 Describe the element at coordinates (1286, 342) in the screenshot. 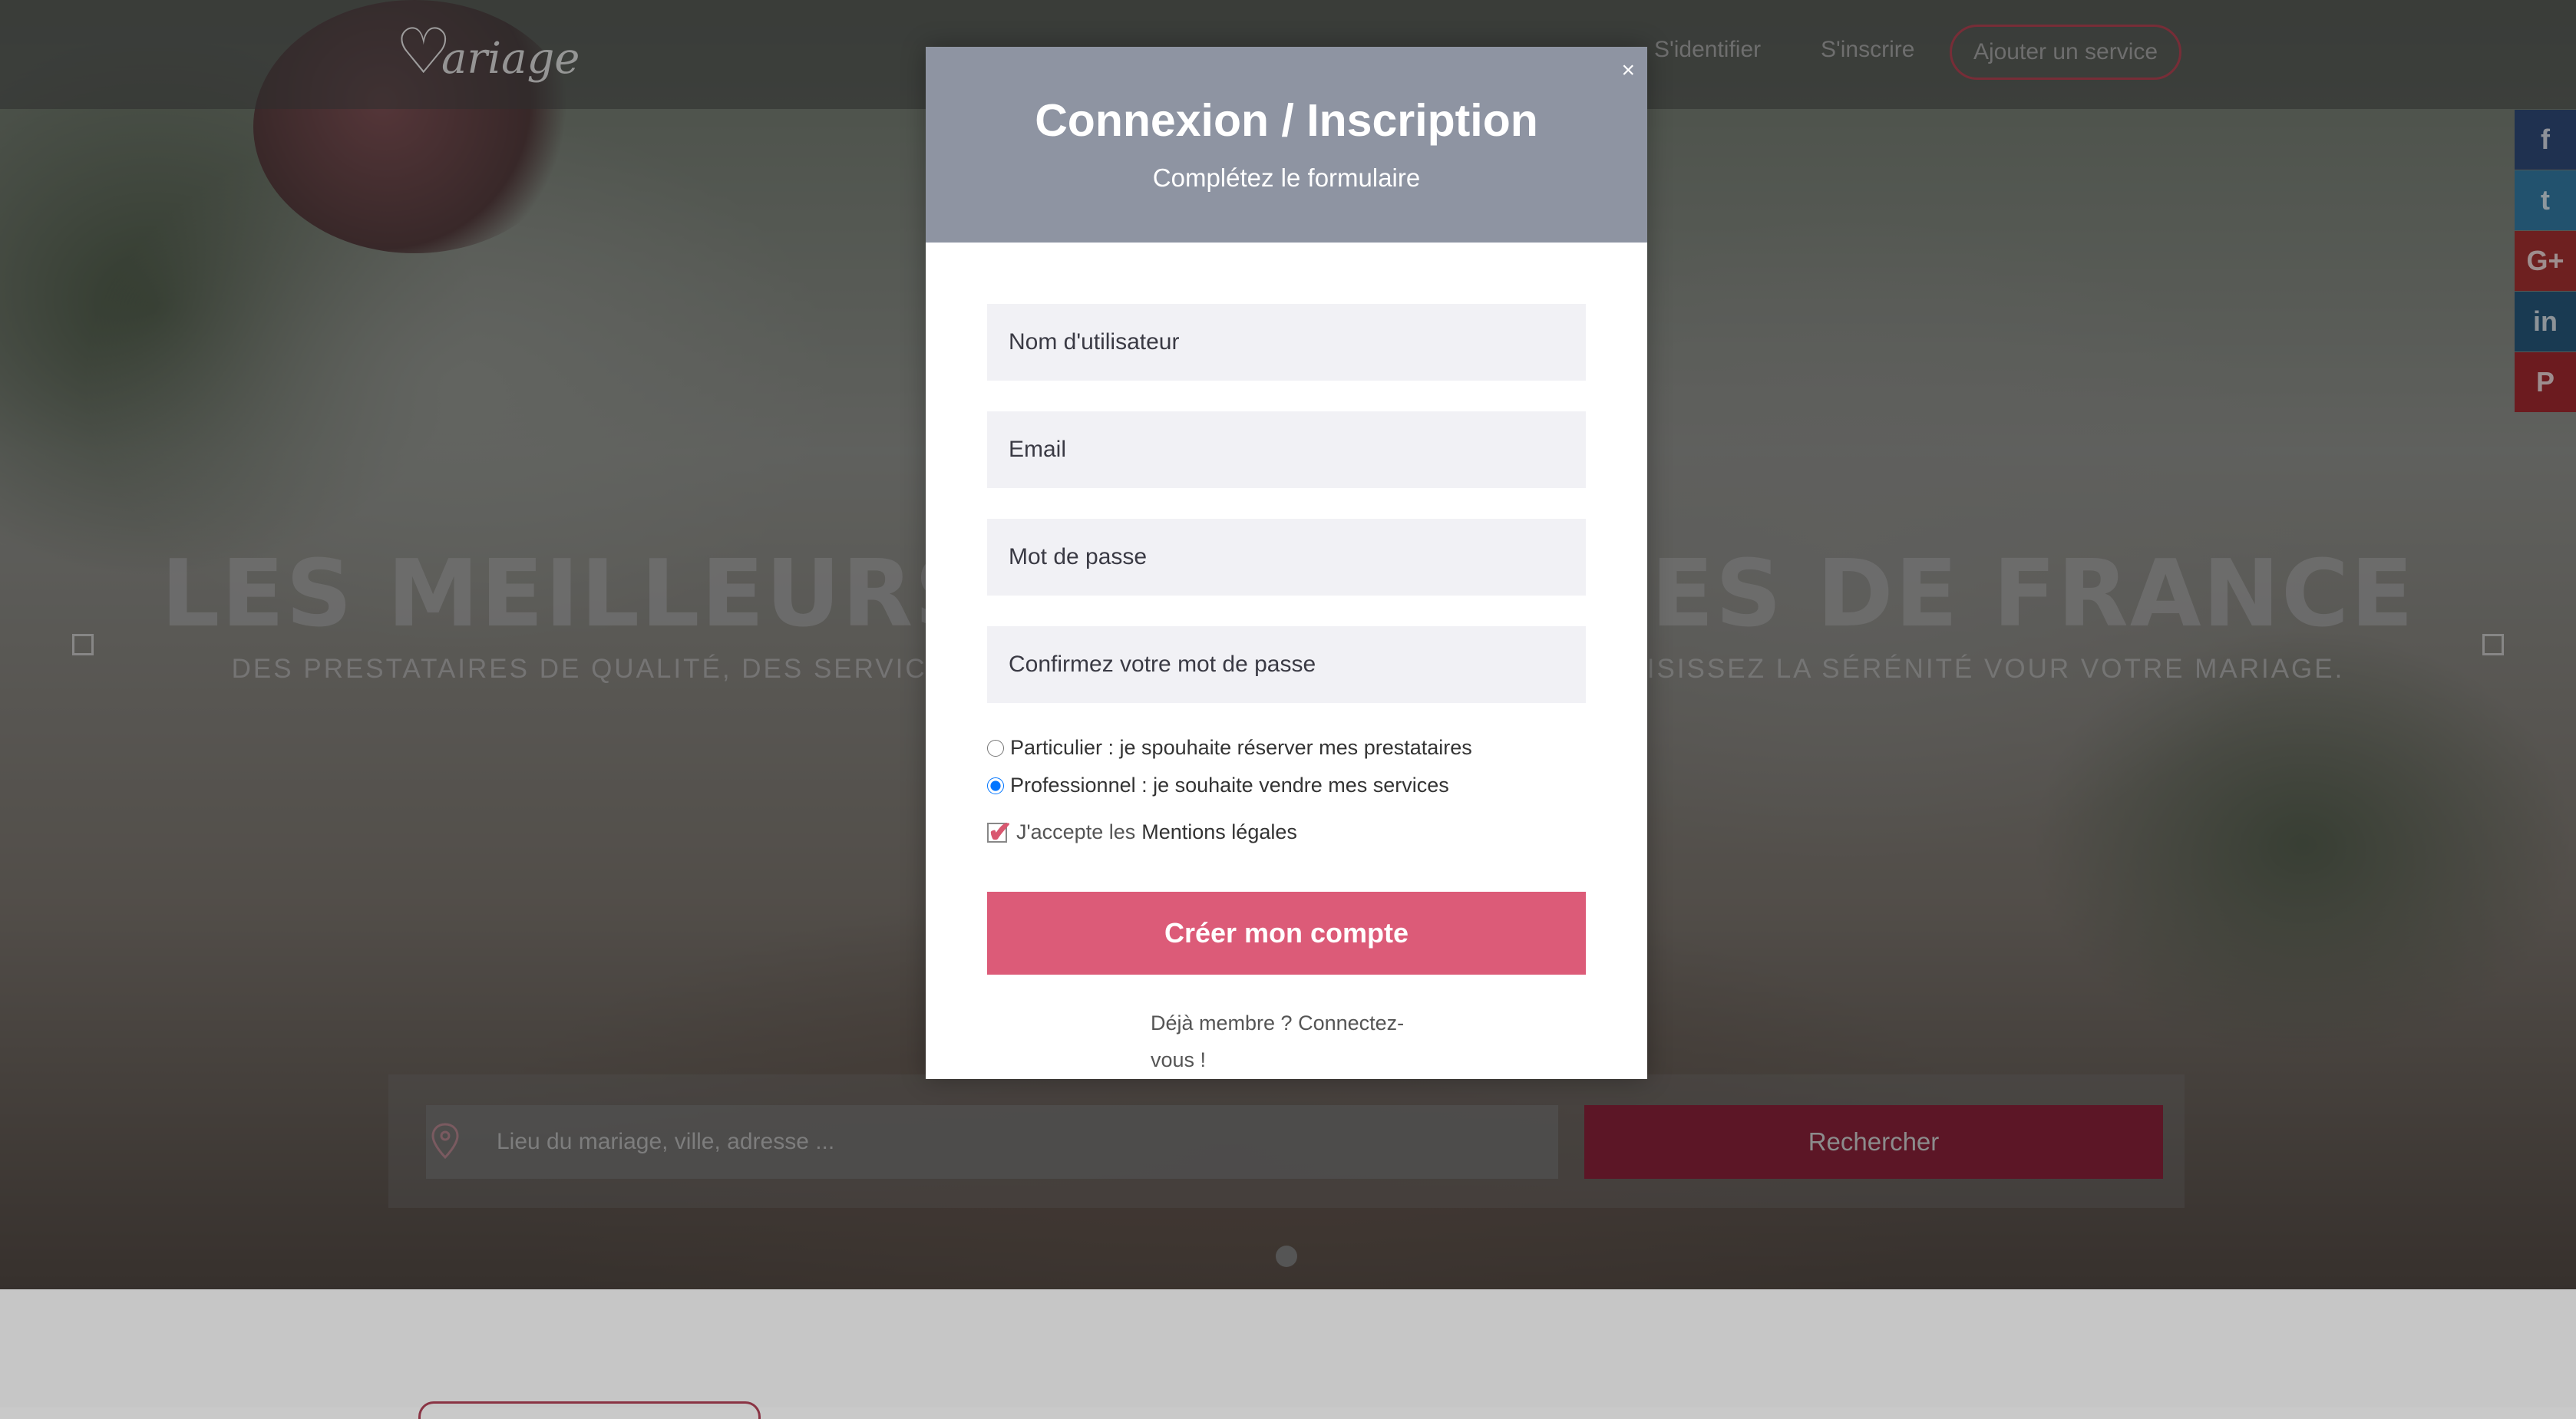

I see `username-field` at that location.